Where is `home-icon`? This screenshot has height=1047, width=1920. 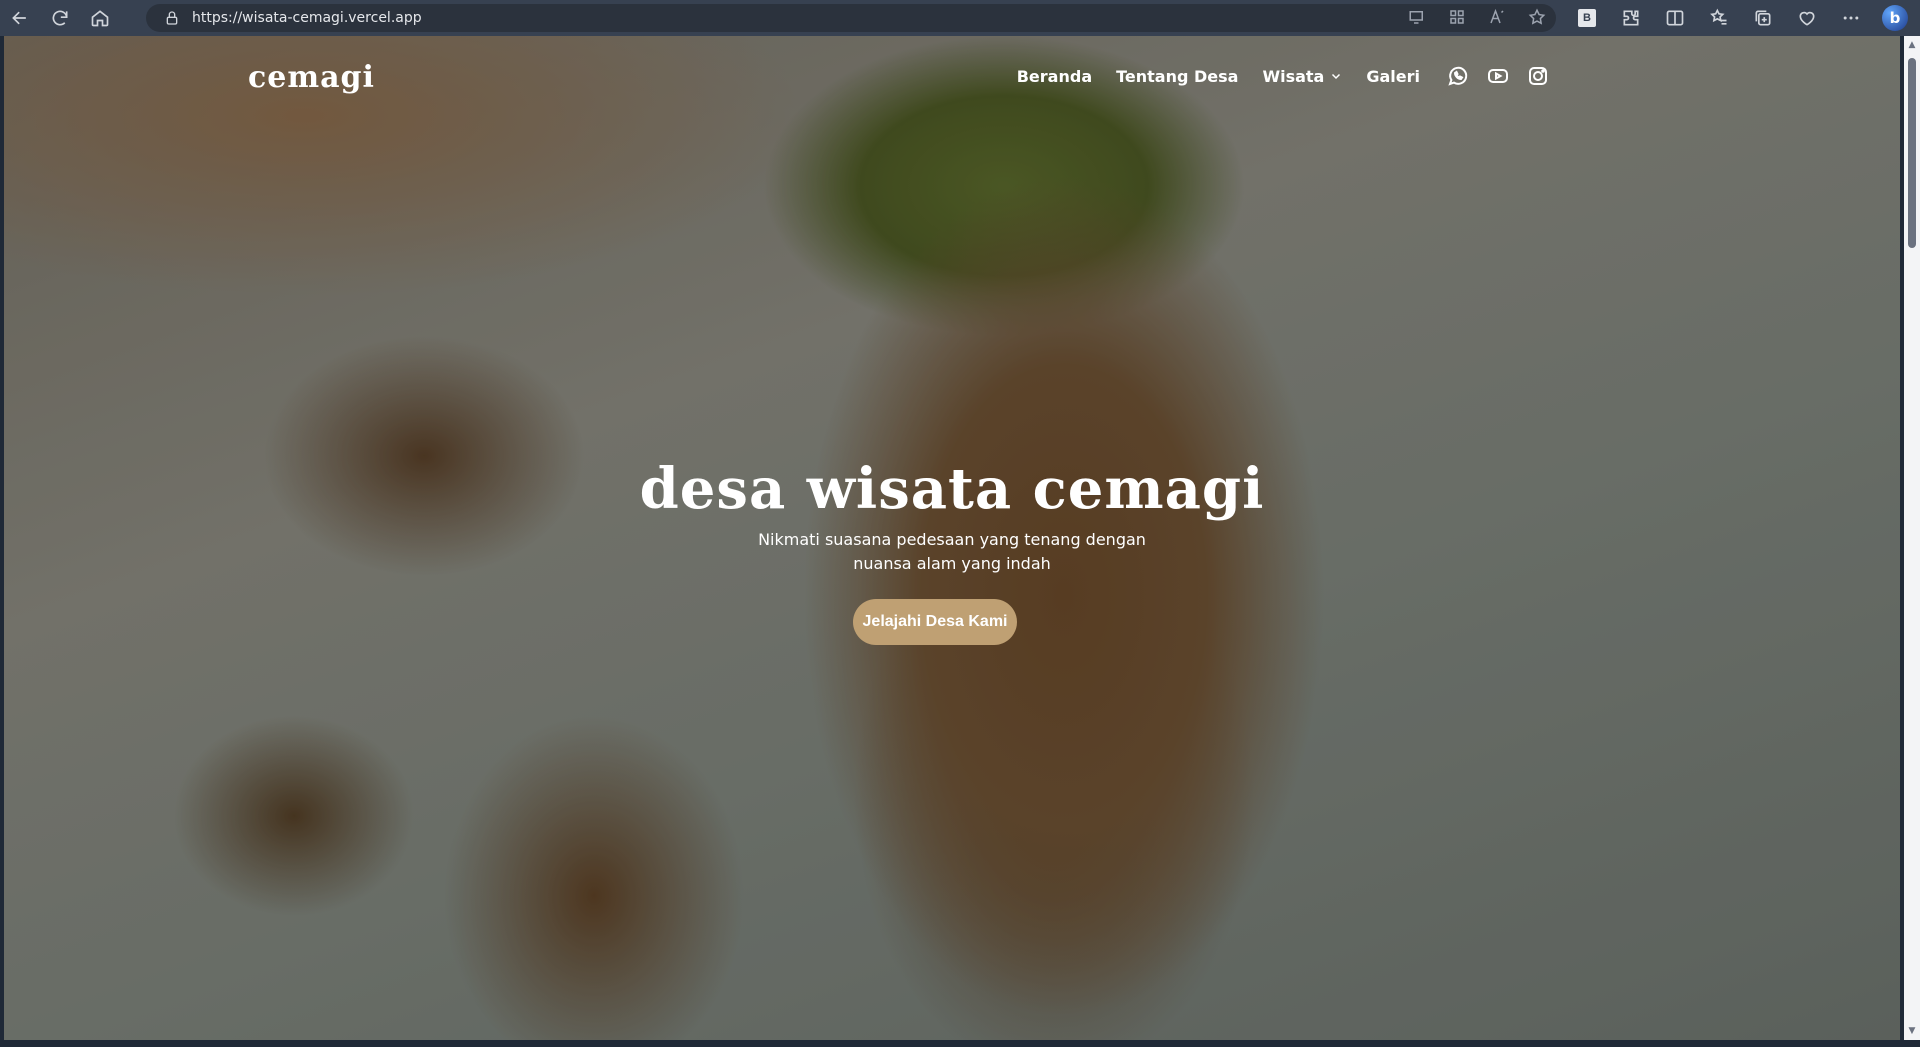 home-icon is located at coordinates (100, 18).